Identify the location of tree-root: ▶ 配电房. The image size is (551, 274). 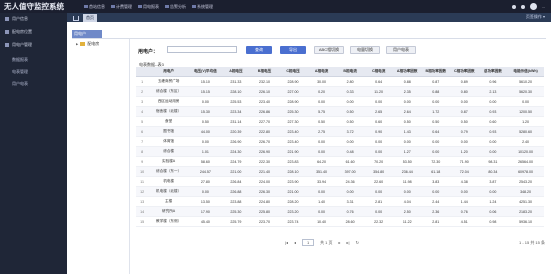
(87, 44).